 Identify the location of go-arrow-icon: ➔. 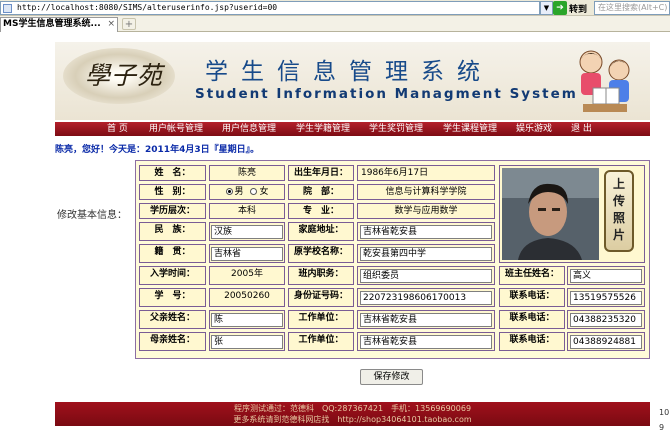
(560, 8).